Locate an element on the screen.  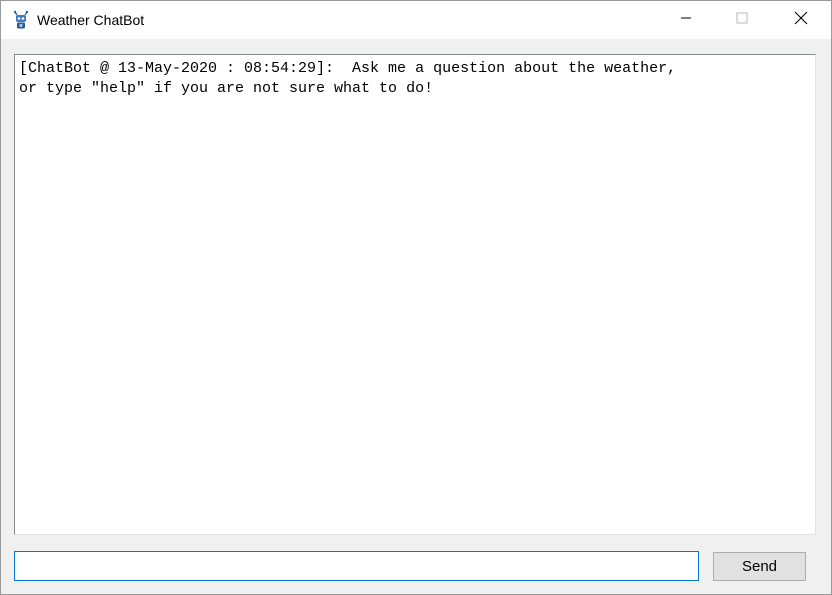
minimize-icon is located at coordinates (686, 20).